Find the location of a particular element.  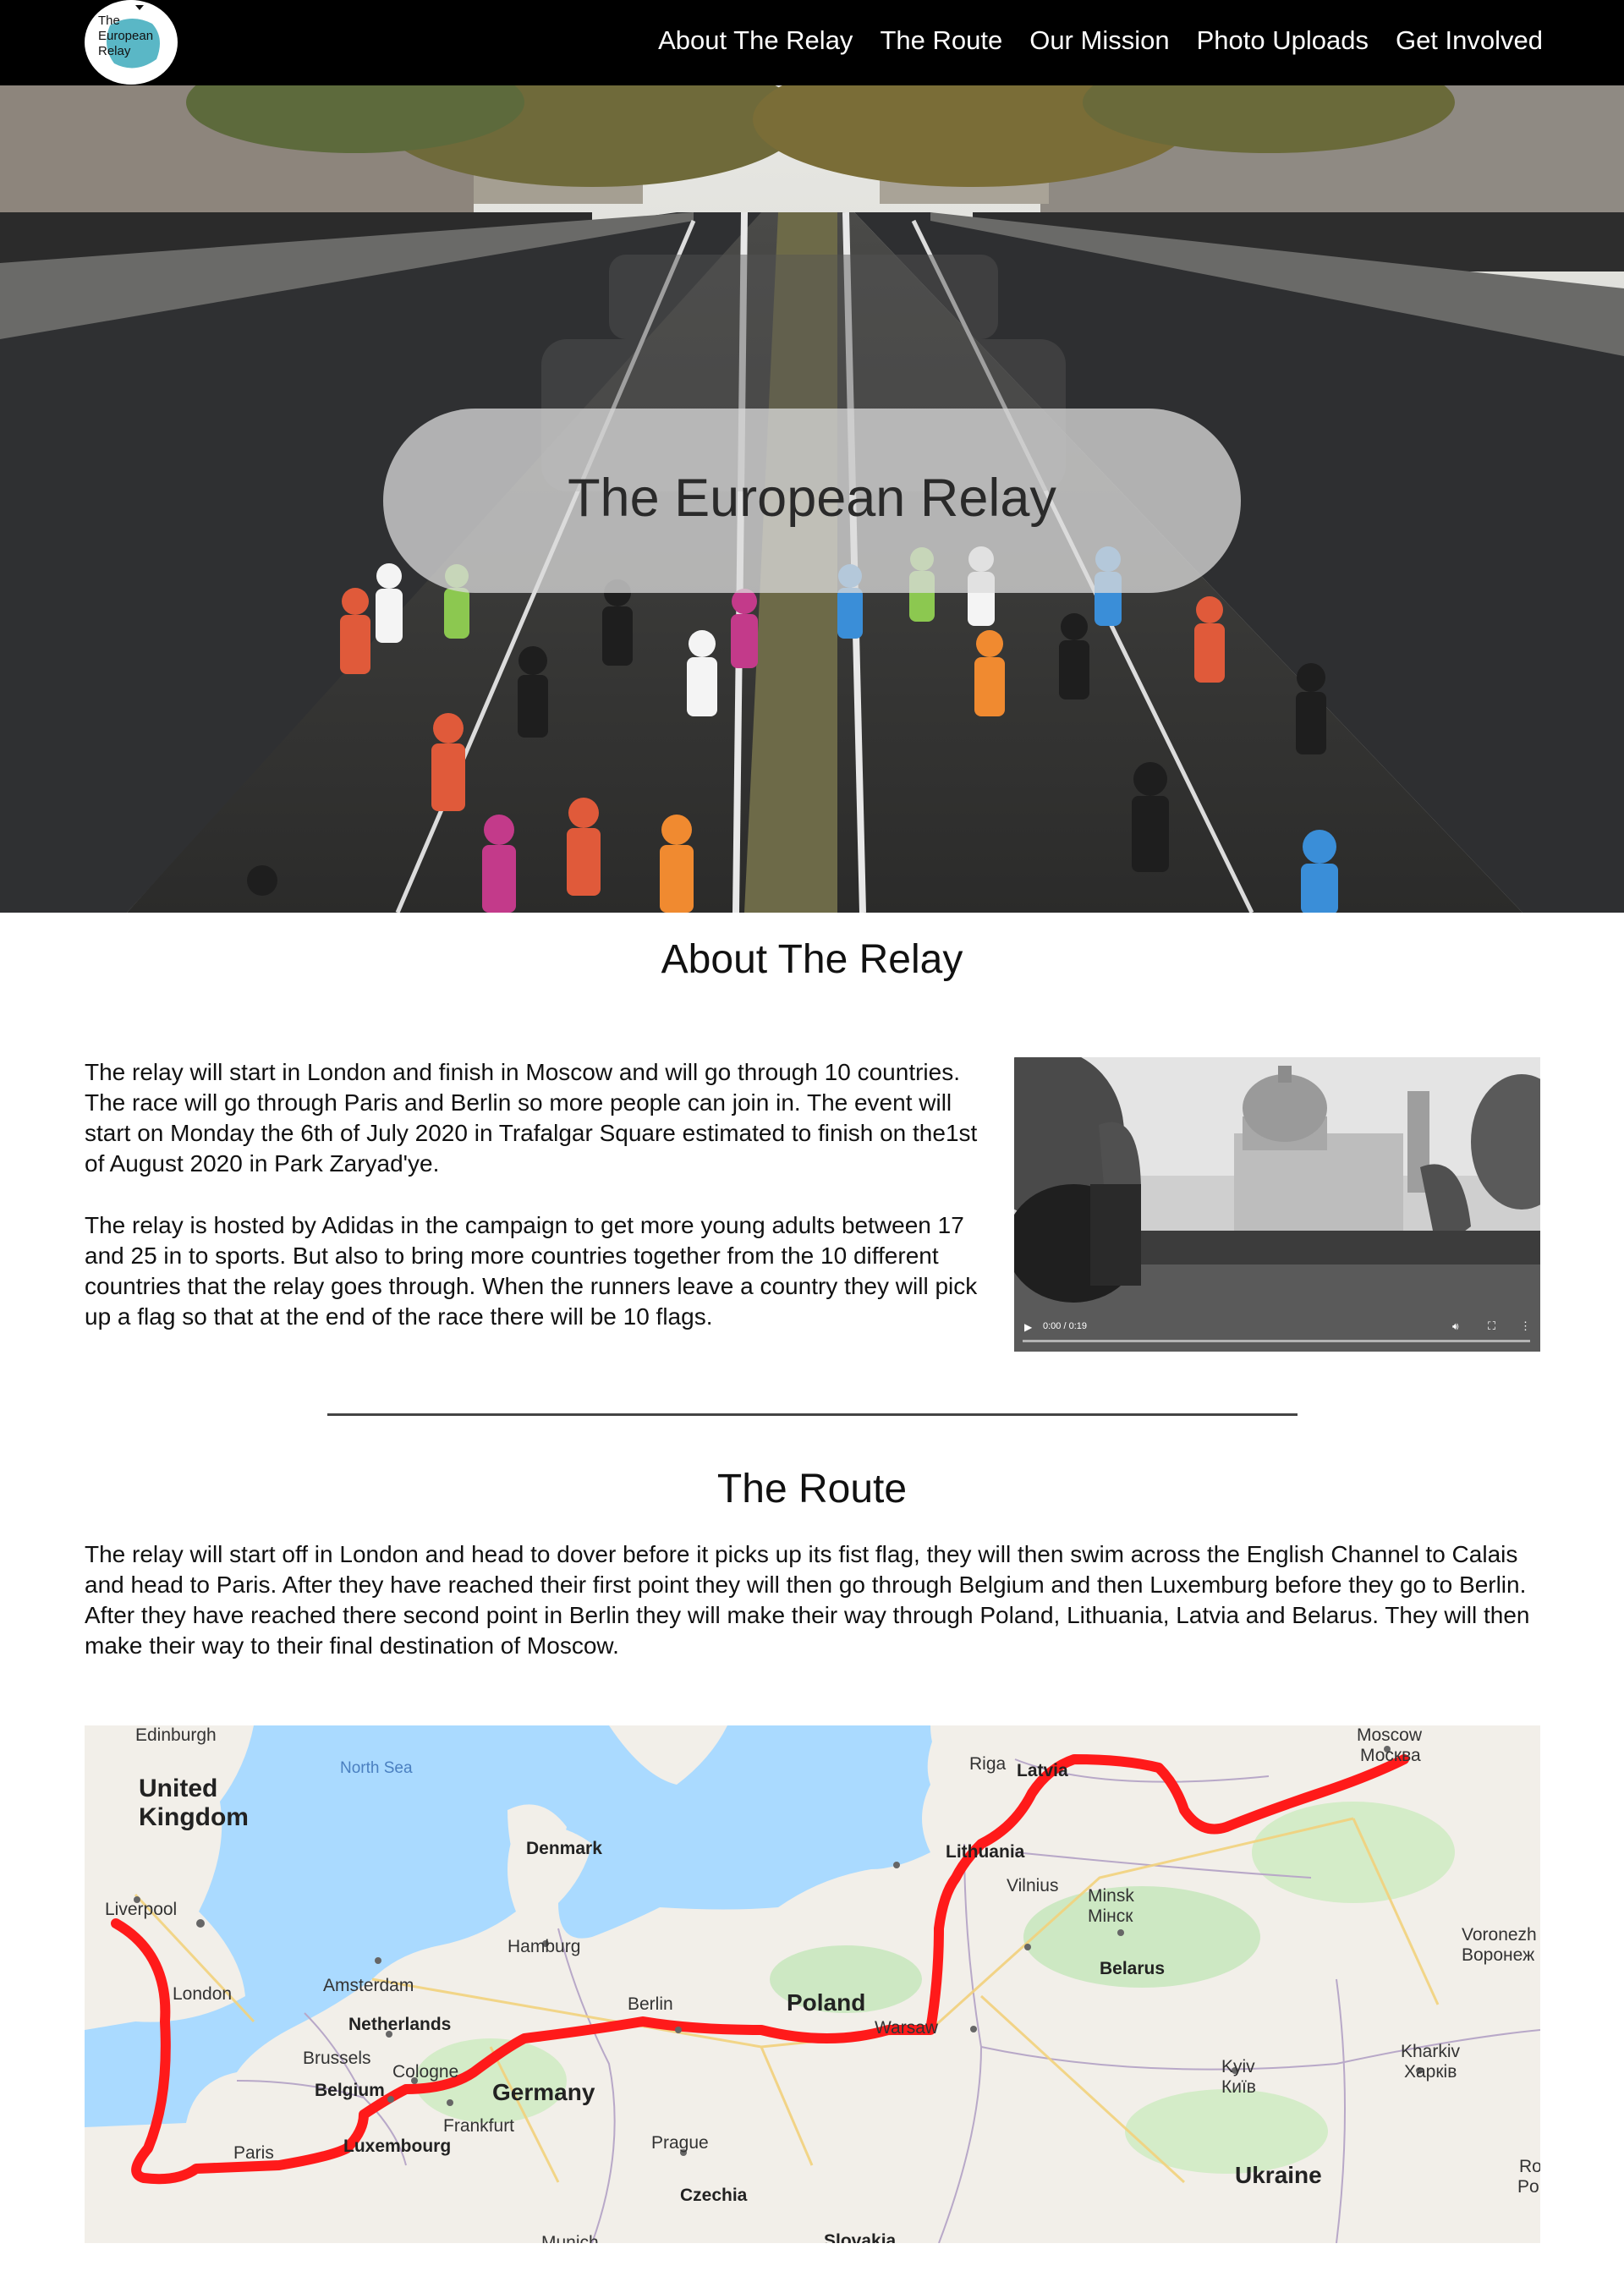

video-frame is located at coordinates (1277, 1205).